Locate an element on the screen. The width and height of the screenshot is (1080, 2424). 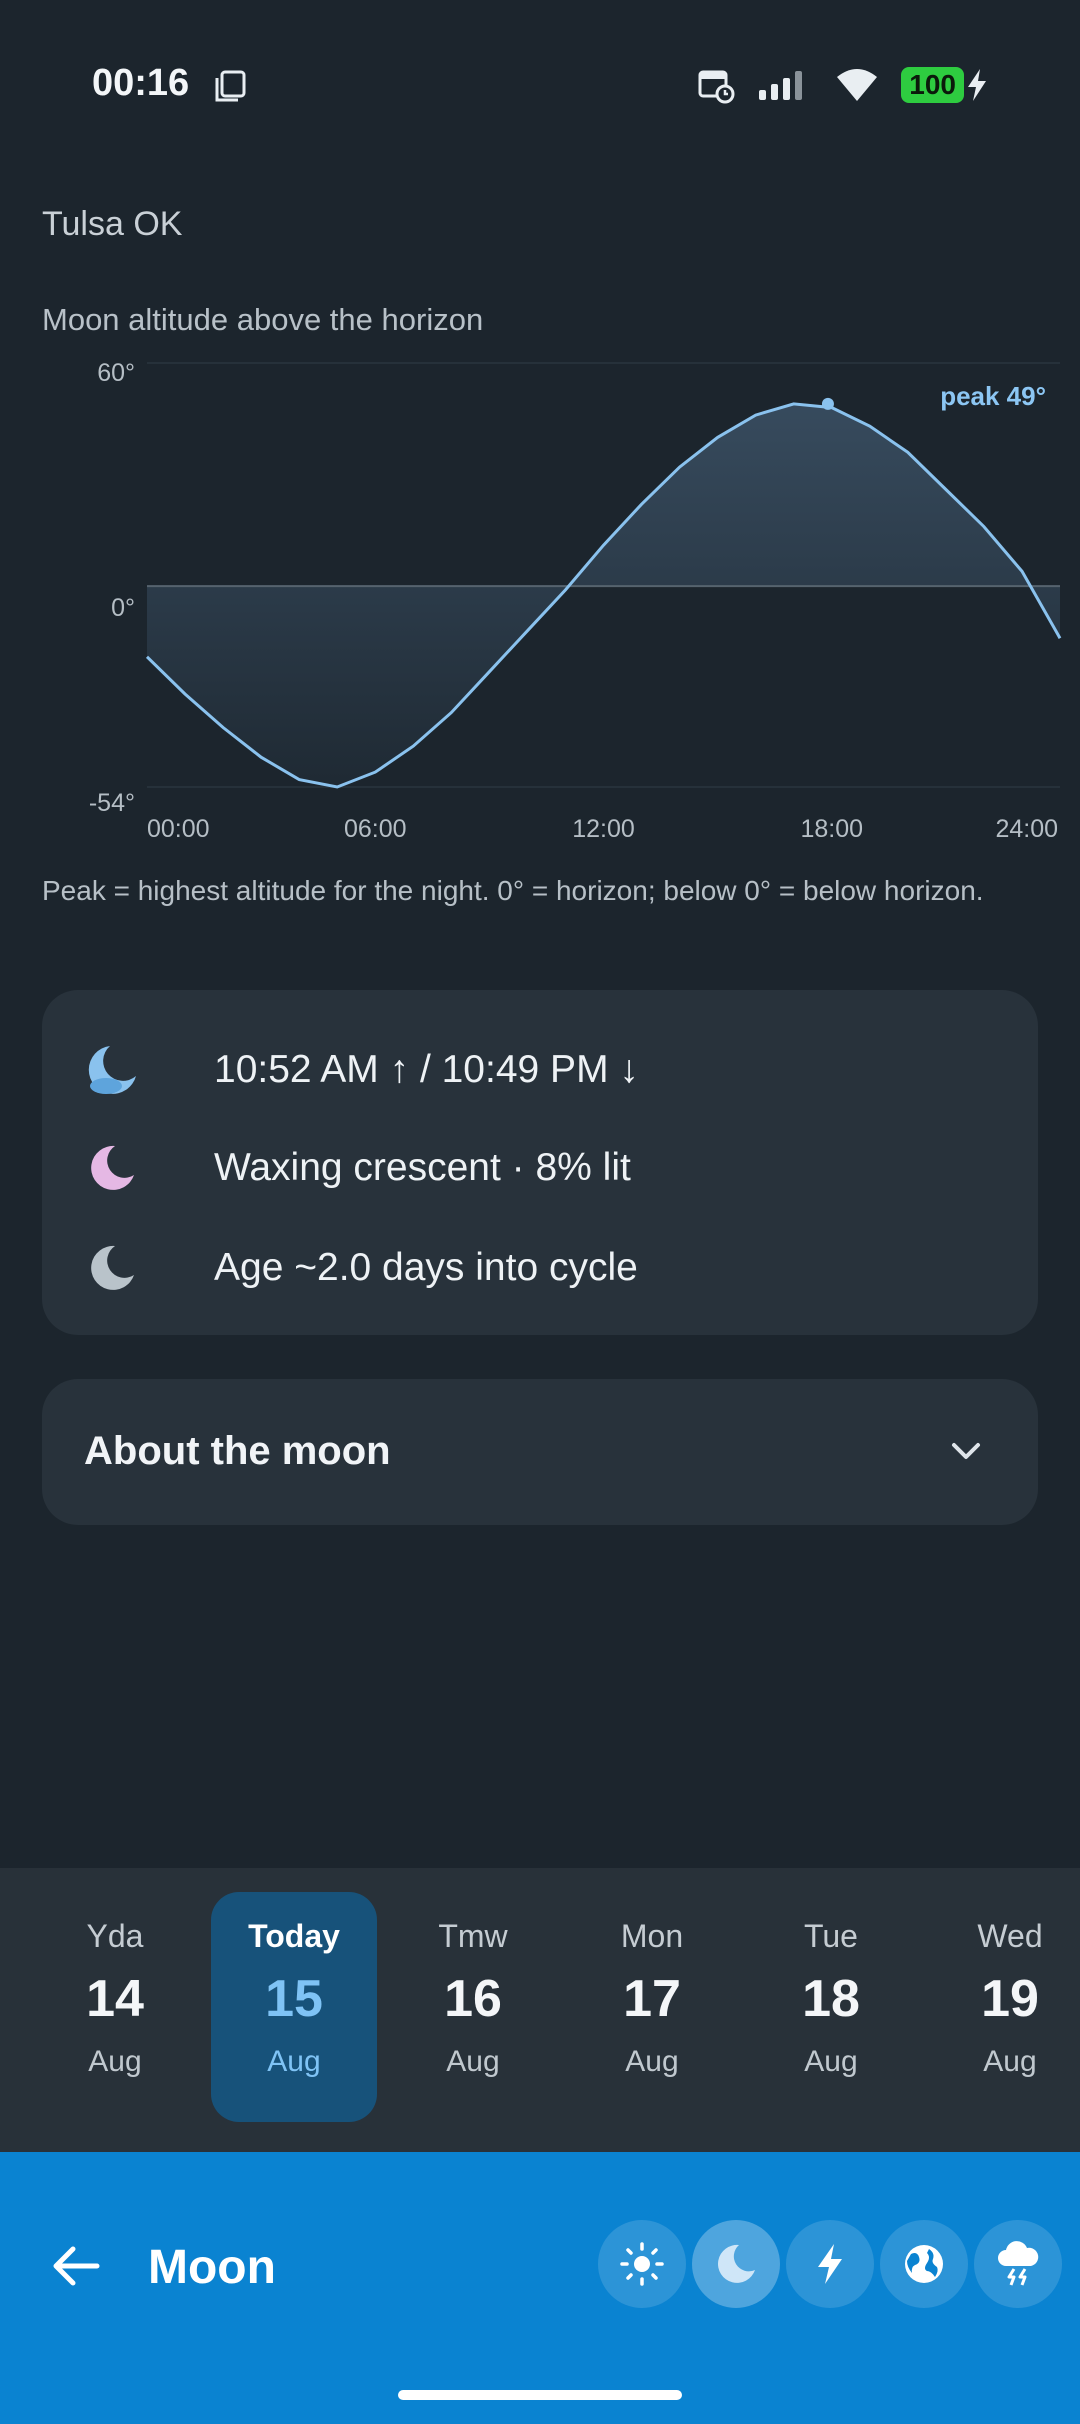
peak-point is located at coordinates (827, 403).